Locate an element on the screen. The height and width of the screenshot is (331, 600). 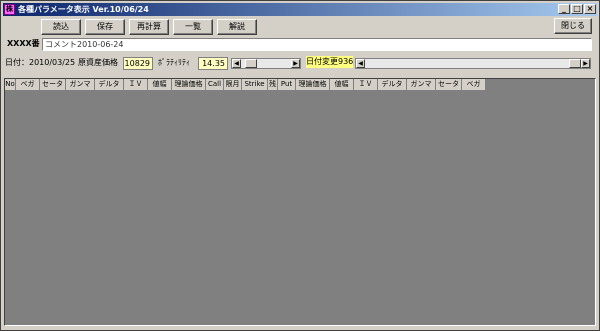
column-header: 限月 is located at coordinates (233, 85).